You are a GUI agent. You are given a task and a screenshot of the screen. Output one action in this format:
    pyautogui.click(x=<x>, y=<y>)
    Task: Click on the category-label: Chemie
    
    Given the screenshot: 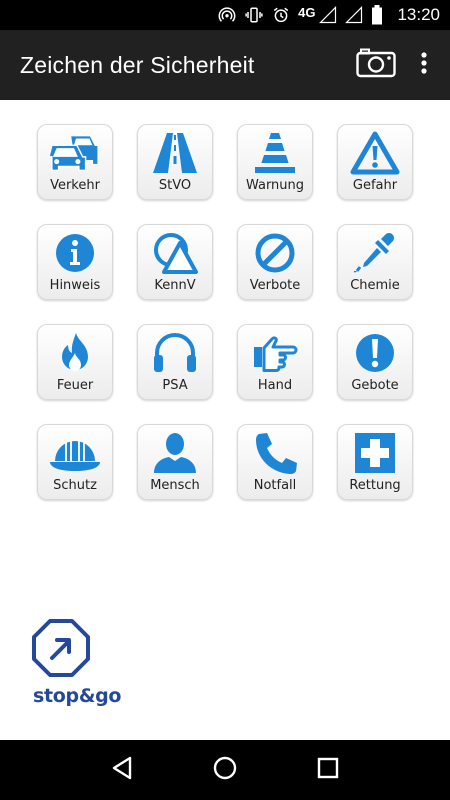 What is the action you would take?
    pyautogui.click(x=375, y=285)
    